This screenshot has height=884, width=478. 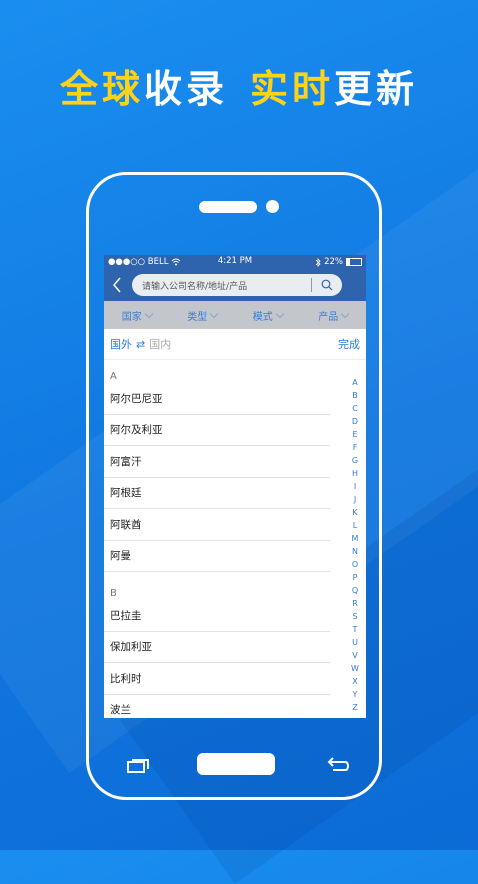 I want to click on filter-country: 国家, so click(x=137, y=315).